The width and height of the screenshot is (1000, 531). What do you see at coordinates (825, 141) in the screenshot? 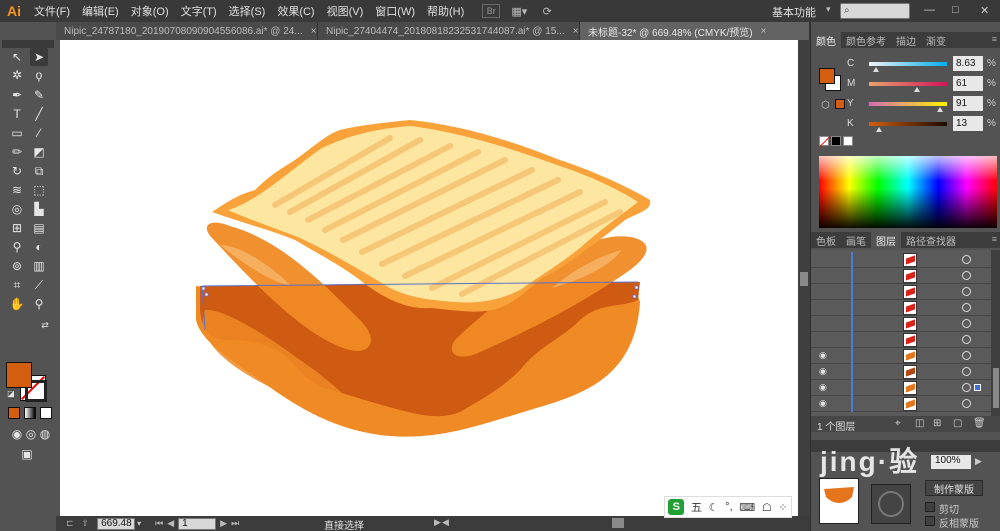
I see `none-swatch` at bounding box center [825, 141].